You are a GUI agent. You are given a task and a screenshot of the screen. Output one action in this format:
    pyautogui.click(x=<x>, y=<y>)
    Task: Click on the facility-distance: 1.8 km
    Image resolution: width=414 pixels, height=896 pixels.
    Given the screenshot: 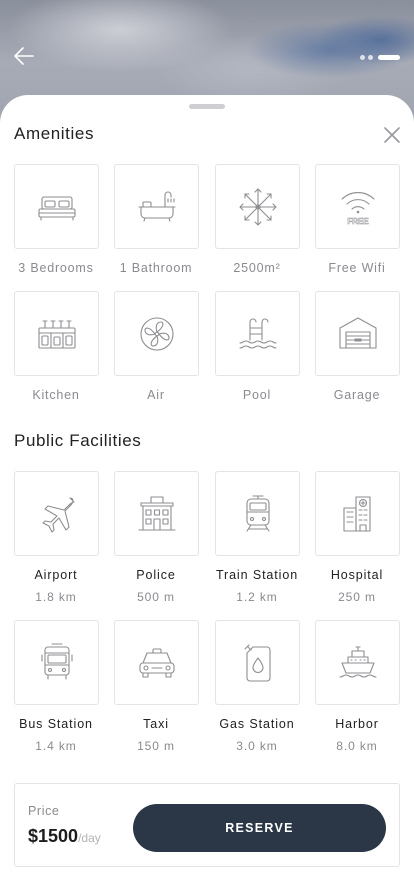 What is the action you would take?
    pyautogui.click(x=56, y=597)
    